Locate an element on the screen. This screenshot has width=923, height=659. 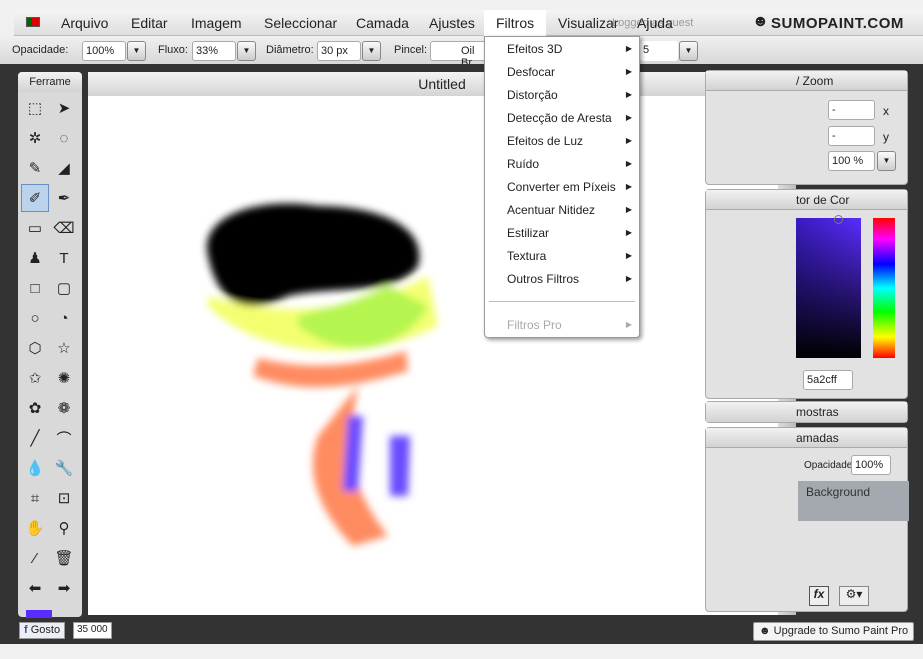
brush-select: Oil Br is located at coordinates (460, 55).